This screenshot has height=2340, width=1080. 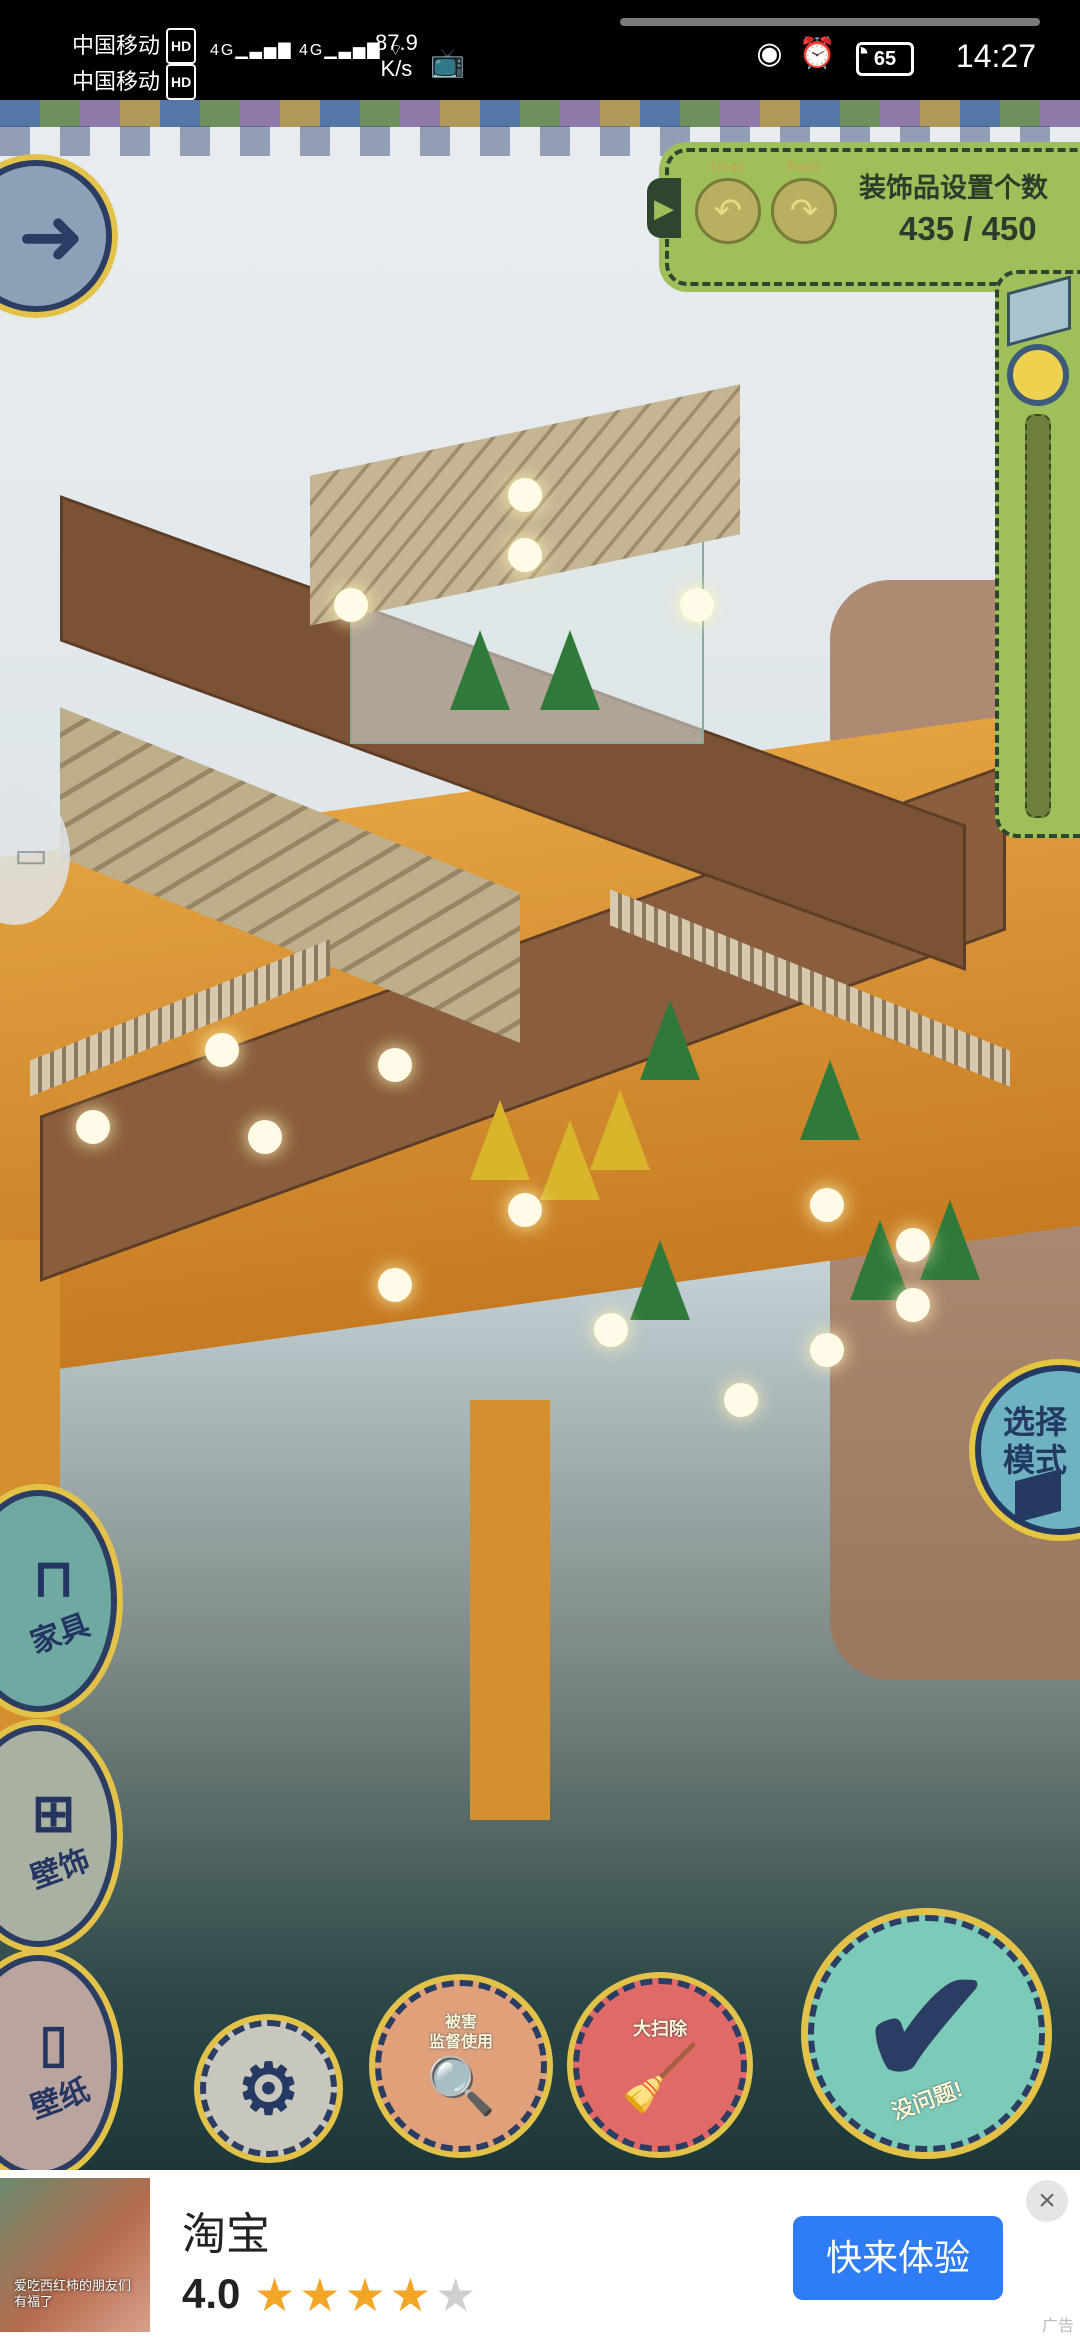 I want to click on inspect-label-2: 监督使用, so click(x=460, y=2042).